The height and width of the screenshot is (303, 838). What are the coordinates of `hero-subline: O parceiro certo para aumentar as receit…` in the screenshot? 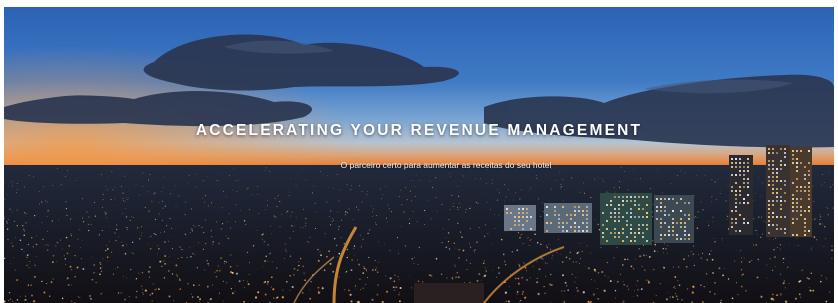 It's located at (446, 165).